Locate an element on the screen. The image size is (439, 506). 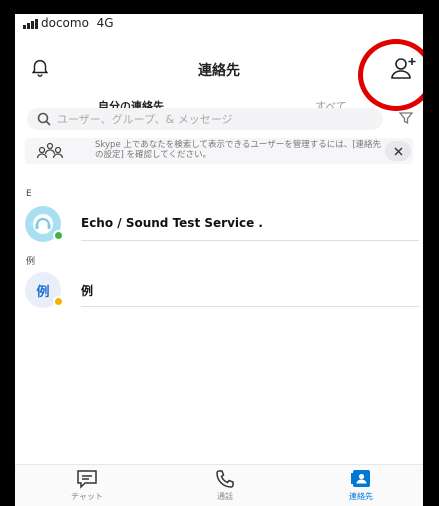
dismiss-banner-button is located at coordinates (398, 151).